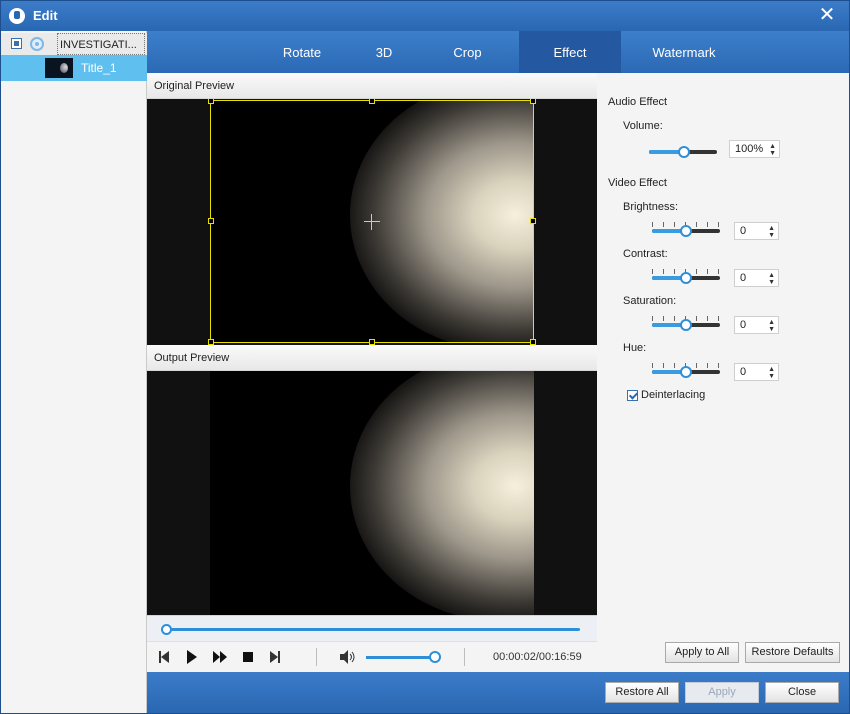 This screenshot has height=714, width=850. What do you see at coordinates (756, 325) in the screenshot?
I see `saturation-spinbox: 0 ▲ ▼` at bounding box center [756, 325].